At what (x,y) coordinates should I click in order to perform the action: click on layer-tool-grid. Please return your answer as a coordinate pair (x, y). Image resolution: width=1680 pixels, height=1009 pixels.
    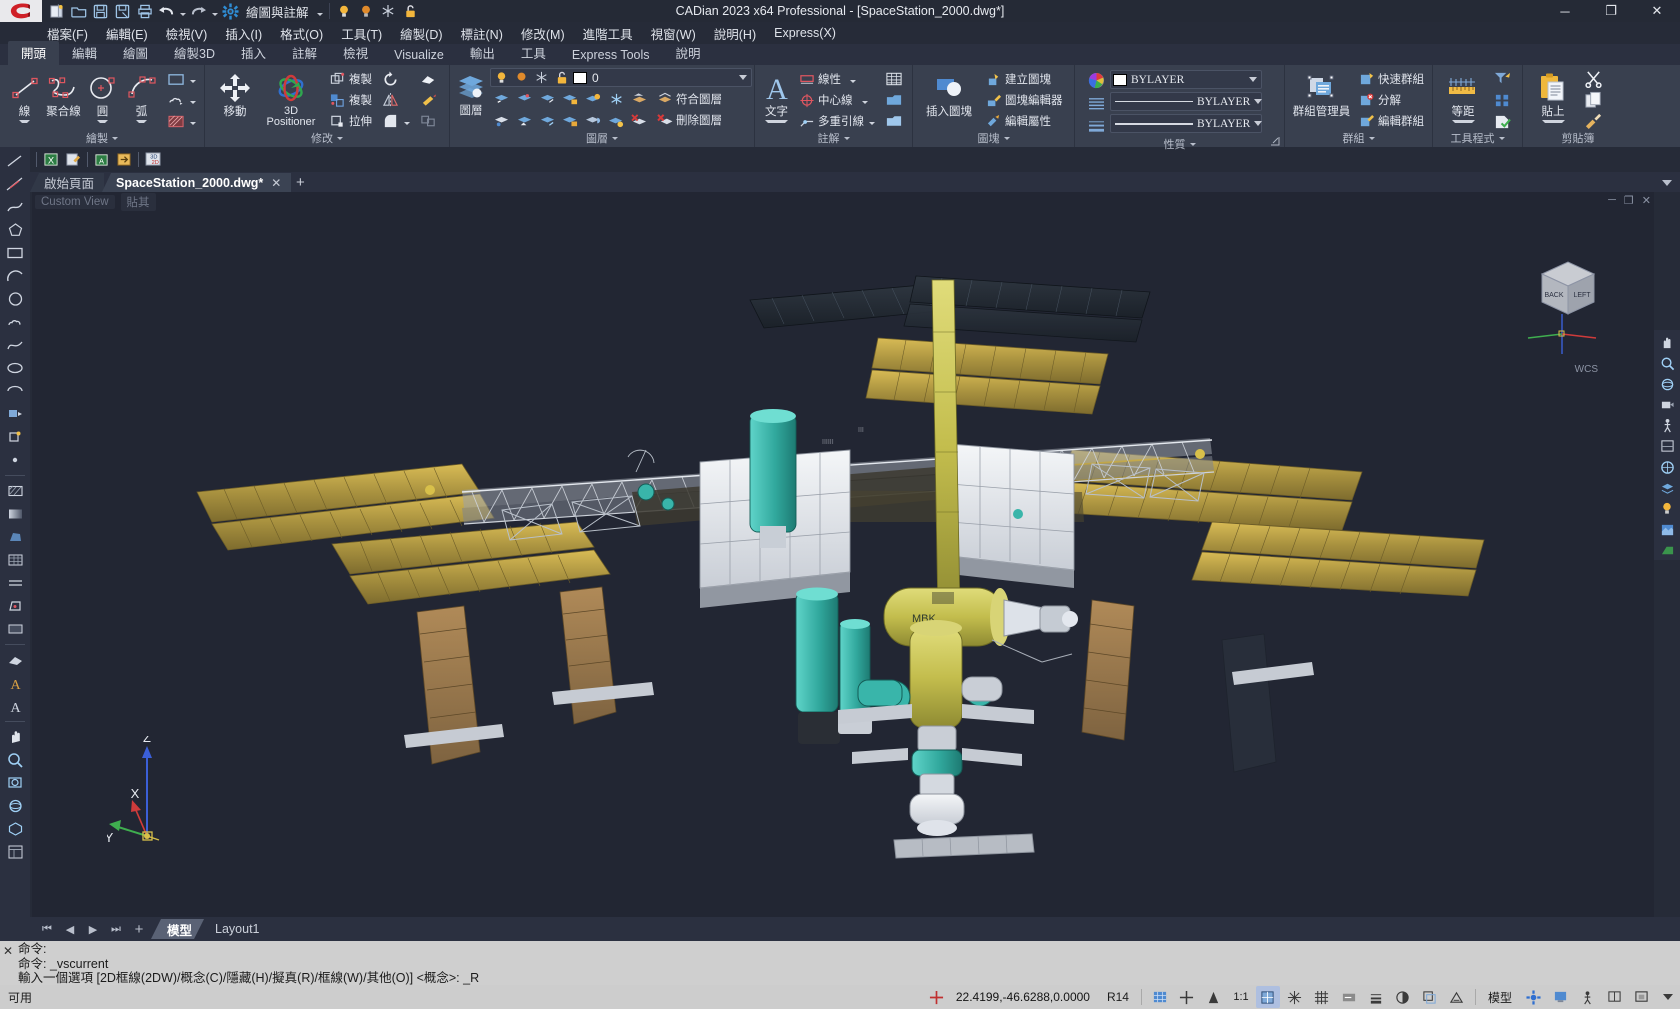
    Looking at the image, I should click on (570, 110).